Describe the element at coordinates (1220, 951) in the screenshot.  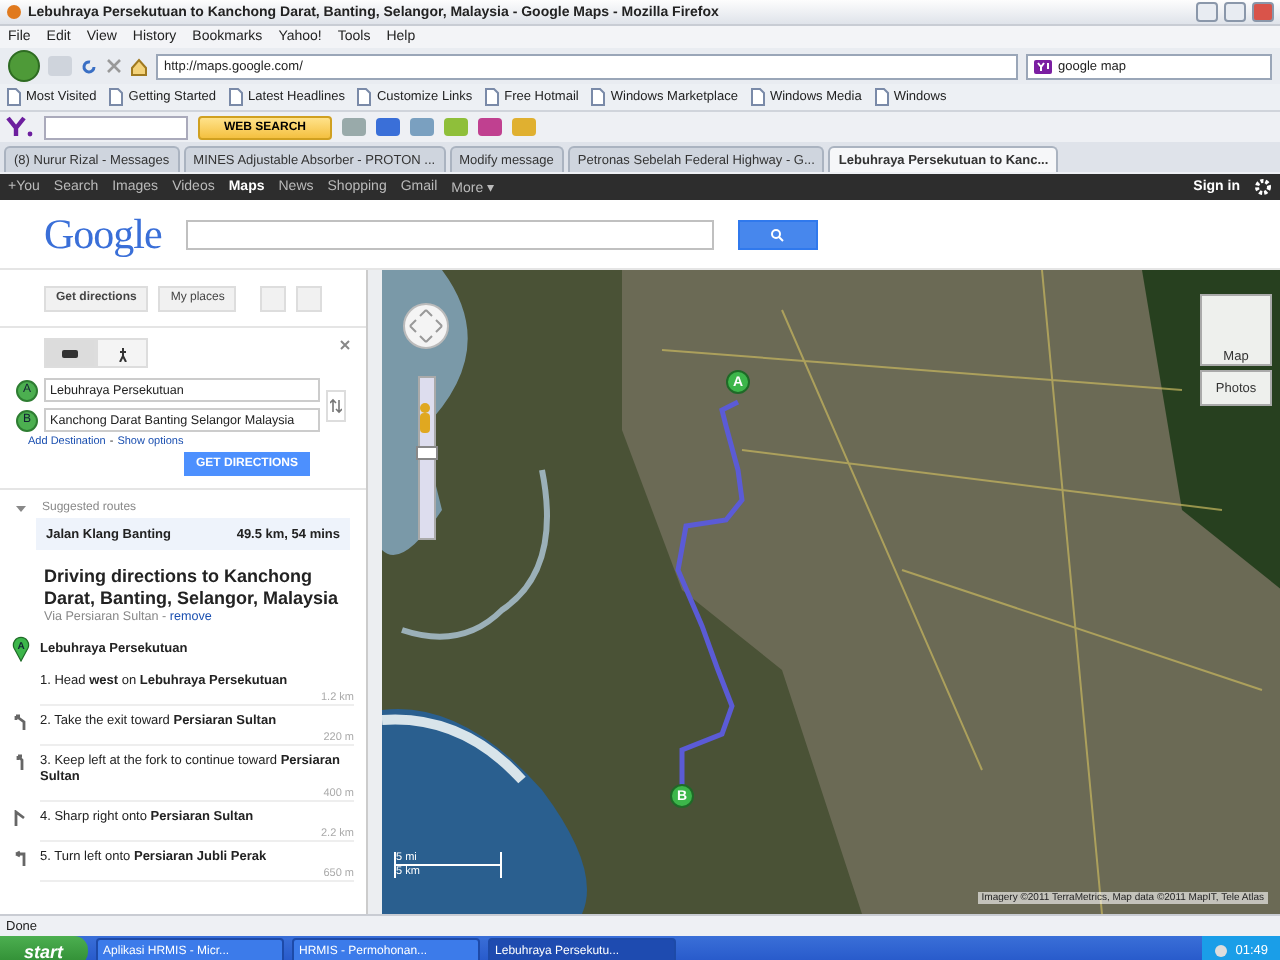
I see `tray-icon` at that location.